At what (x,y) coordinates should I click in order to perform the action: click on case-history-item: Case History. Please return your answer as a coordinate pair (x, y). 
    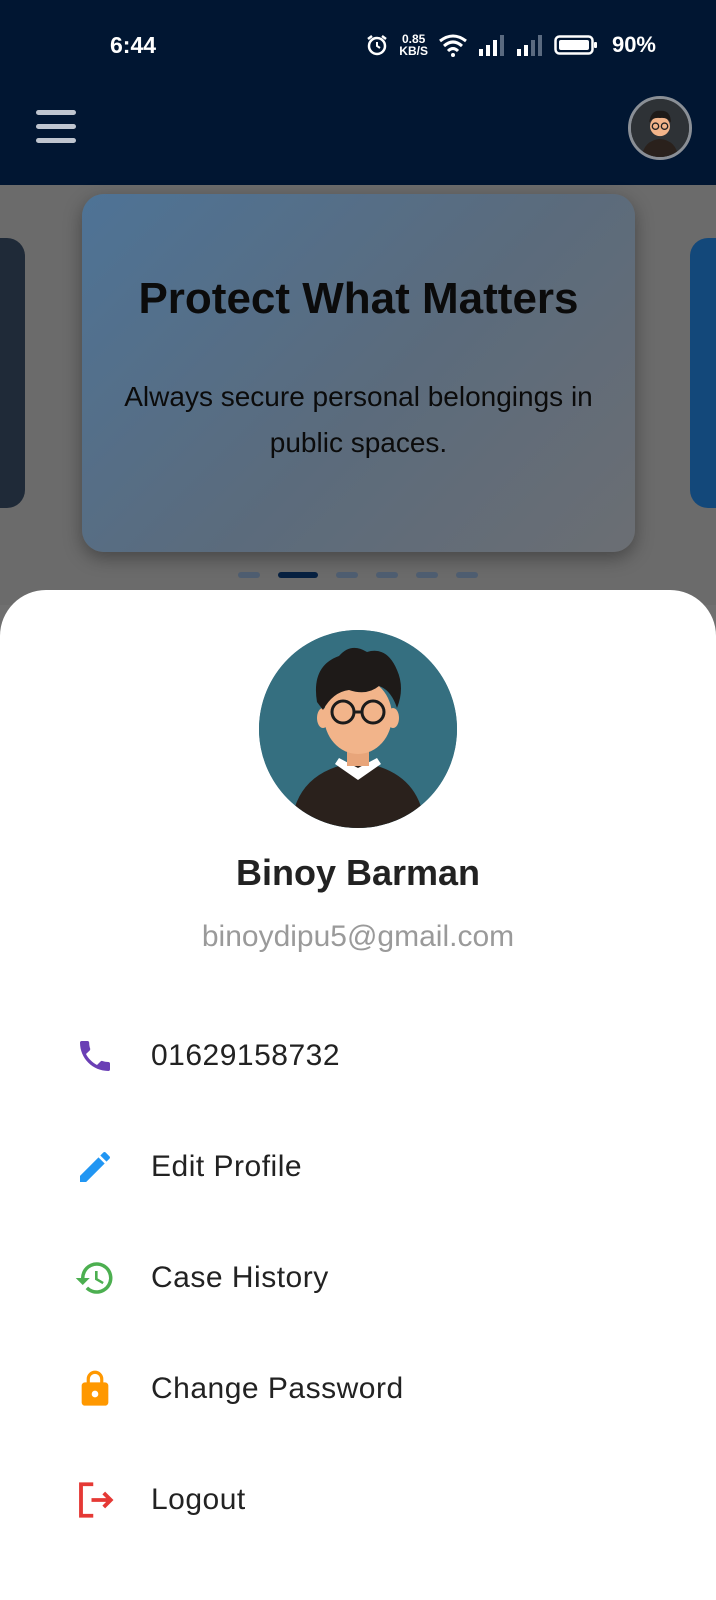
    Looking at the image, I should click on (358, 1277).